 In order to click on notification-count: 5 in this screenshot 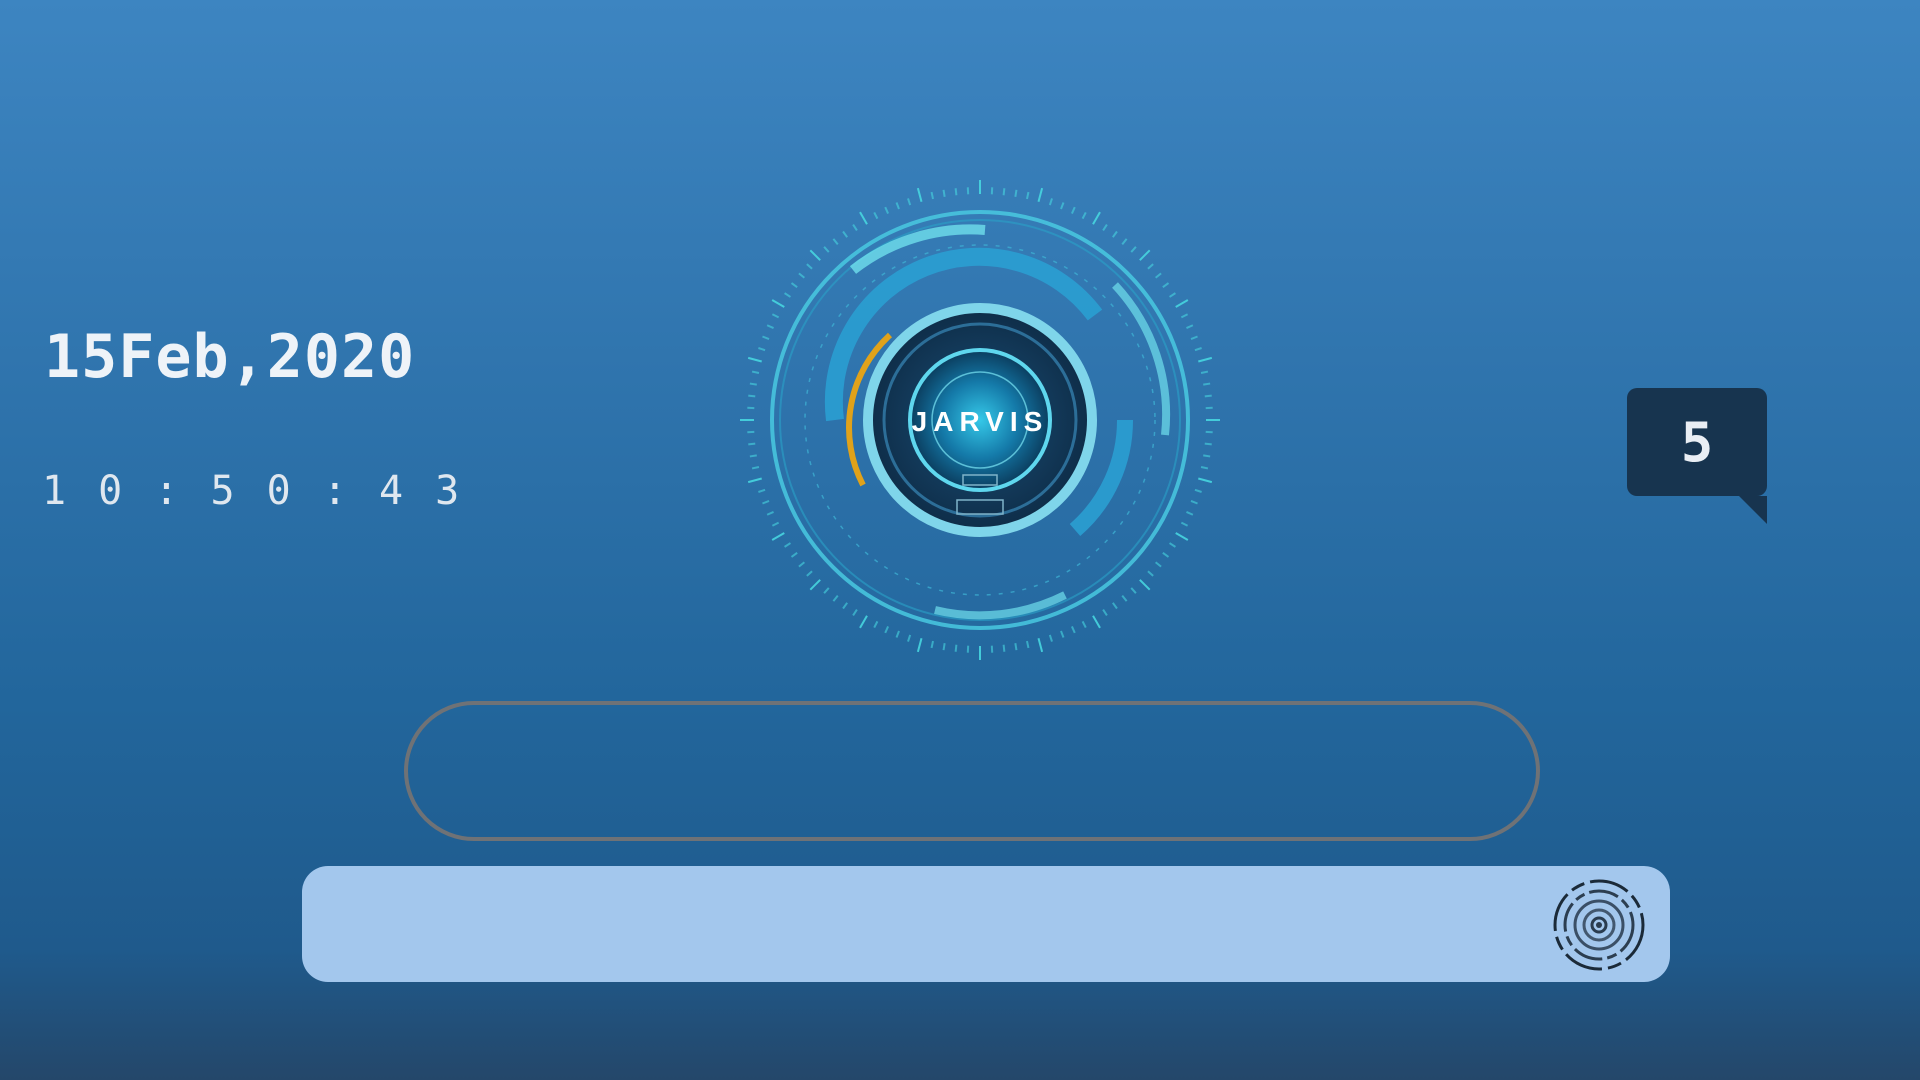, I will do `click(1697, 442)`.